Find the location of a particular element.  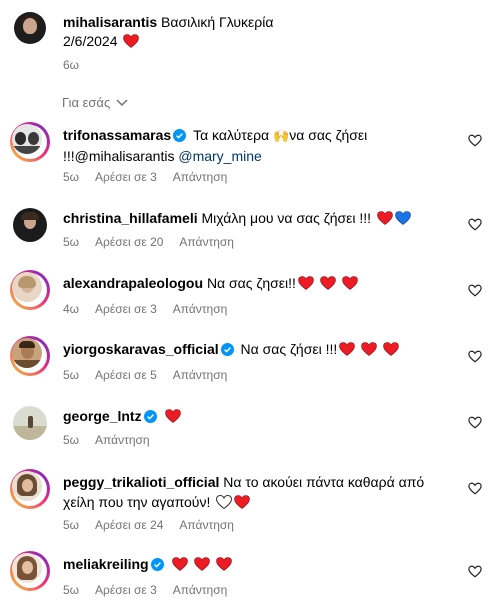

comment-meta: 5ω Απάντηση is located at coordinates (106, 440).